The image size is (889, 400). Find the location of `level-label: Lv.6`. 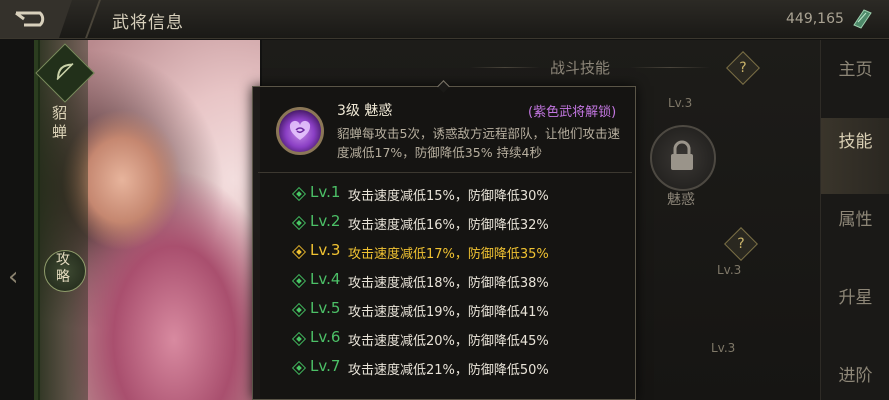

level-label: Lv.6 is located at coordinates (325, 337).